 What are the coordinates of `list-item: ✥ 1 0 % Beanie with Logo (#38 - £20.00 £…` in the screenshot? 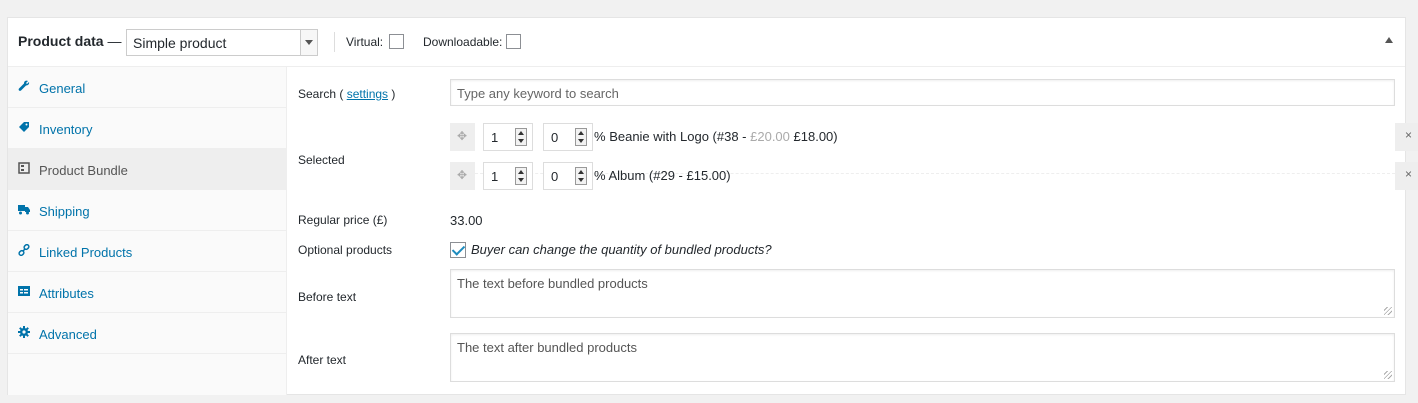 It's located at (934, 138).